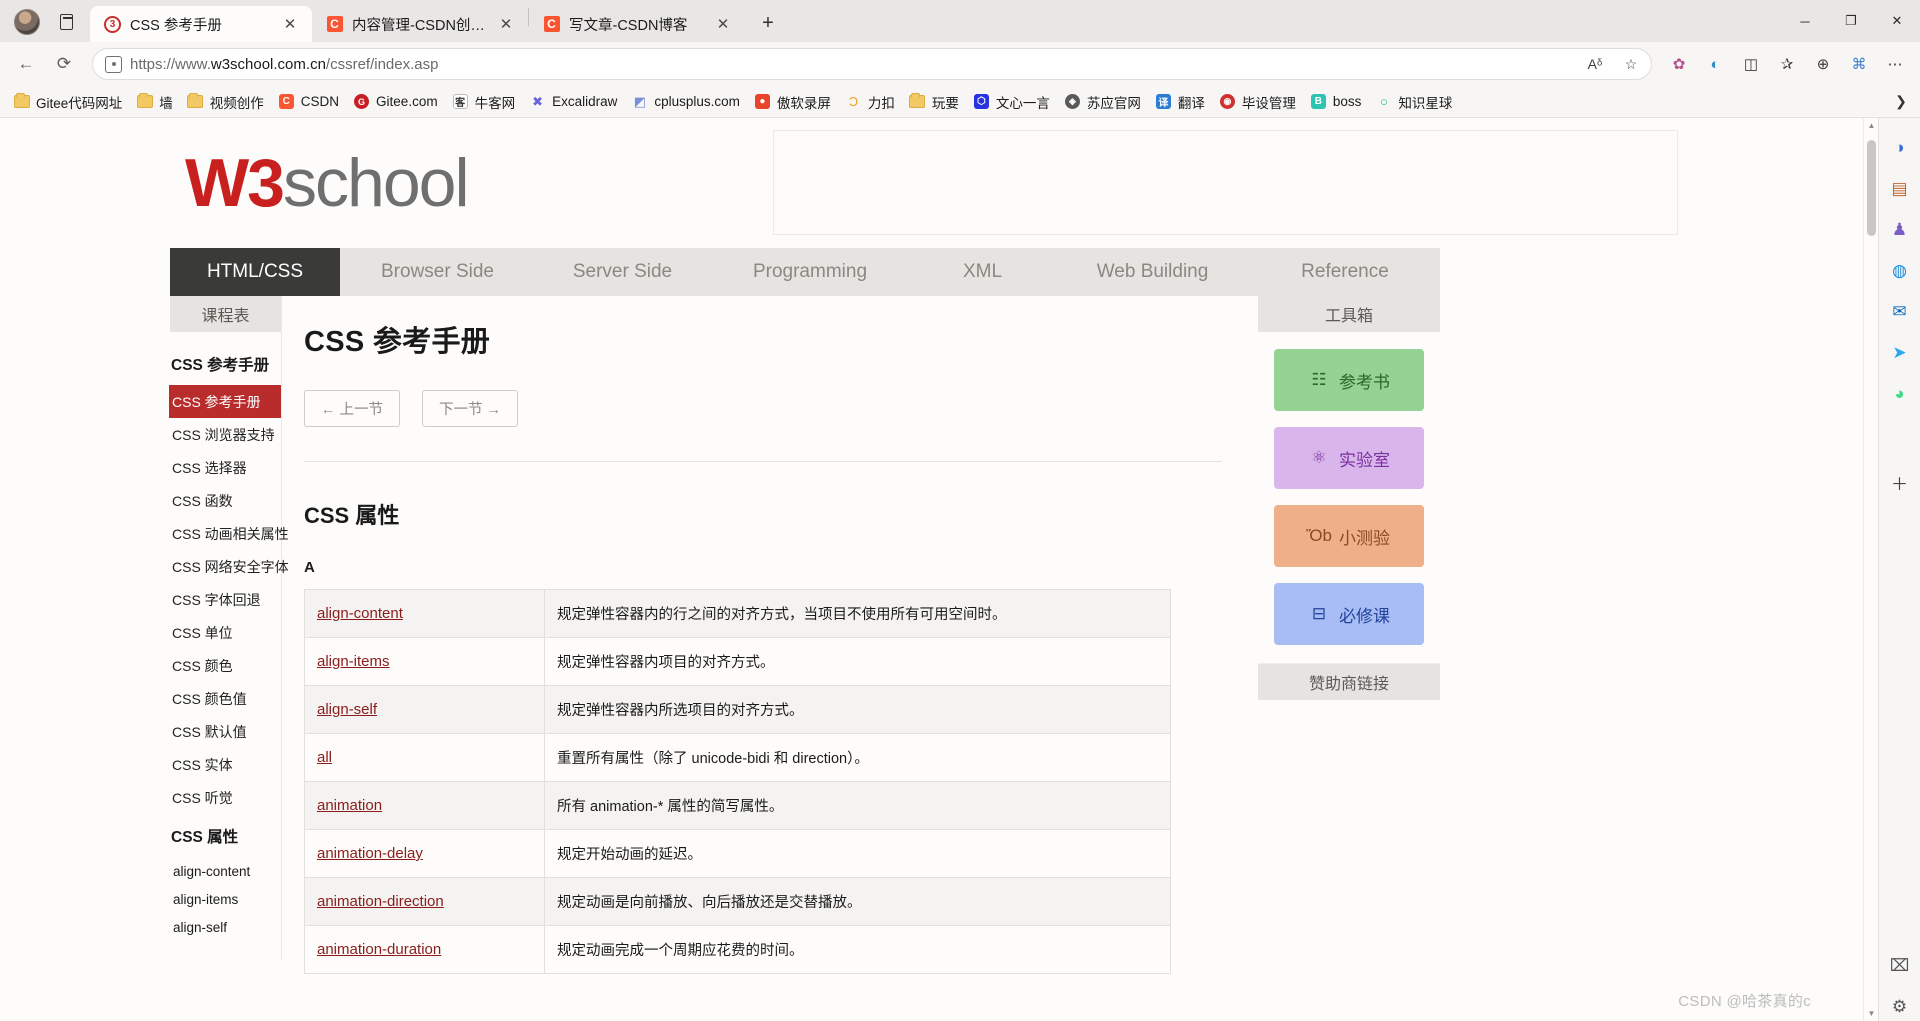 The image size is (1920, 1021). Describe the element at coordinates (1900, 230) in the screenshot. I see `games-rail-icon: ♟` at that location.